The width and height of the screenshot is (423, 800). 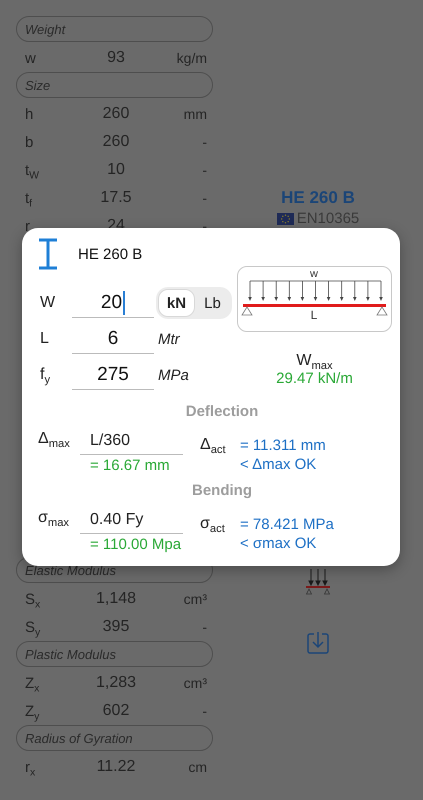 I want to click on limit-field: 0.40 Fy, so click(x=131, y=520).